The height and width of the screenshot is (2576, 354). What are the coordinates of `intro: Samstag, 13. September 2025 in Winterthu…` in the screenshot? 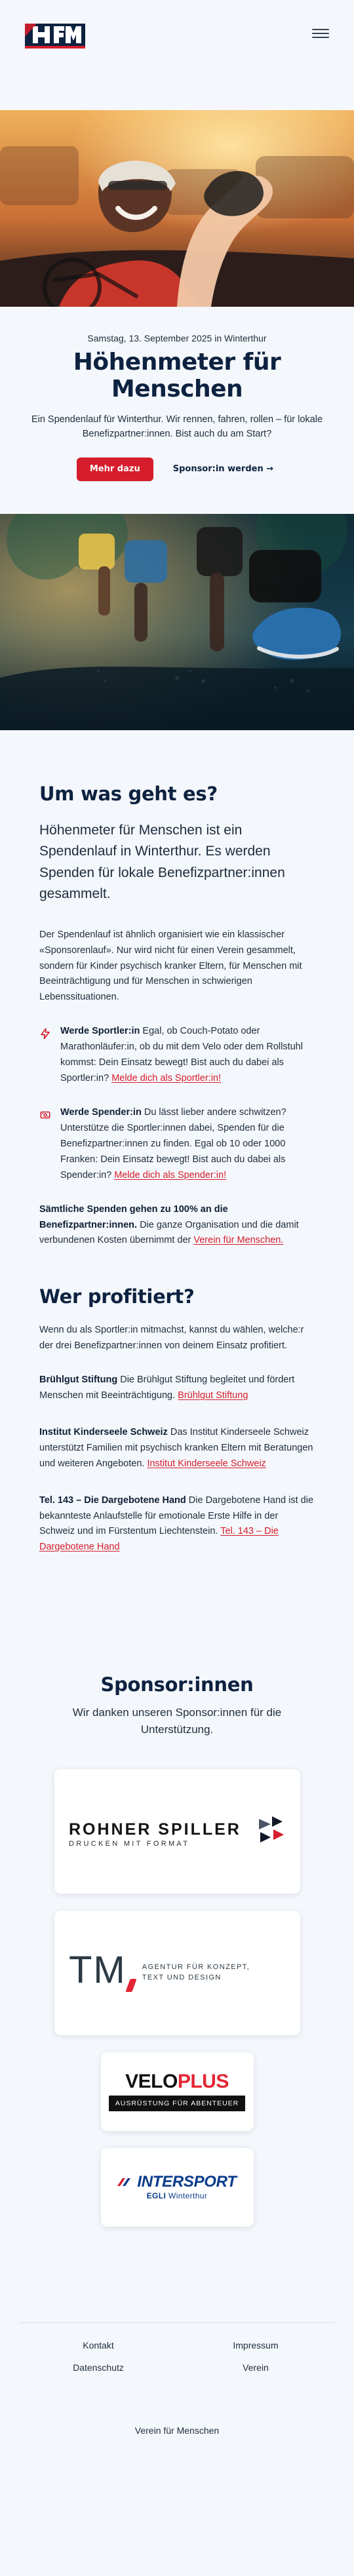 It's located at (177, 404).